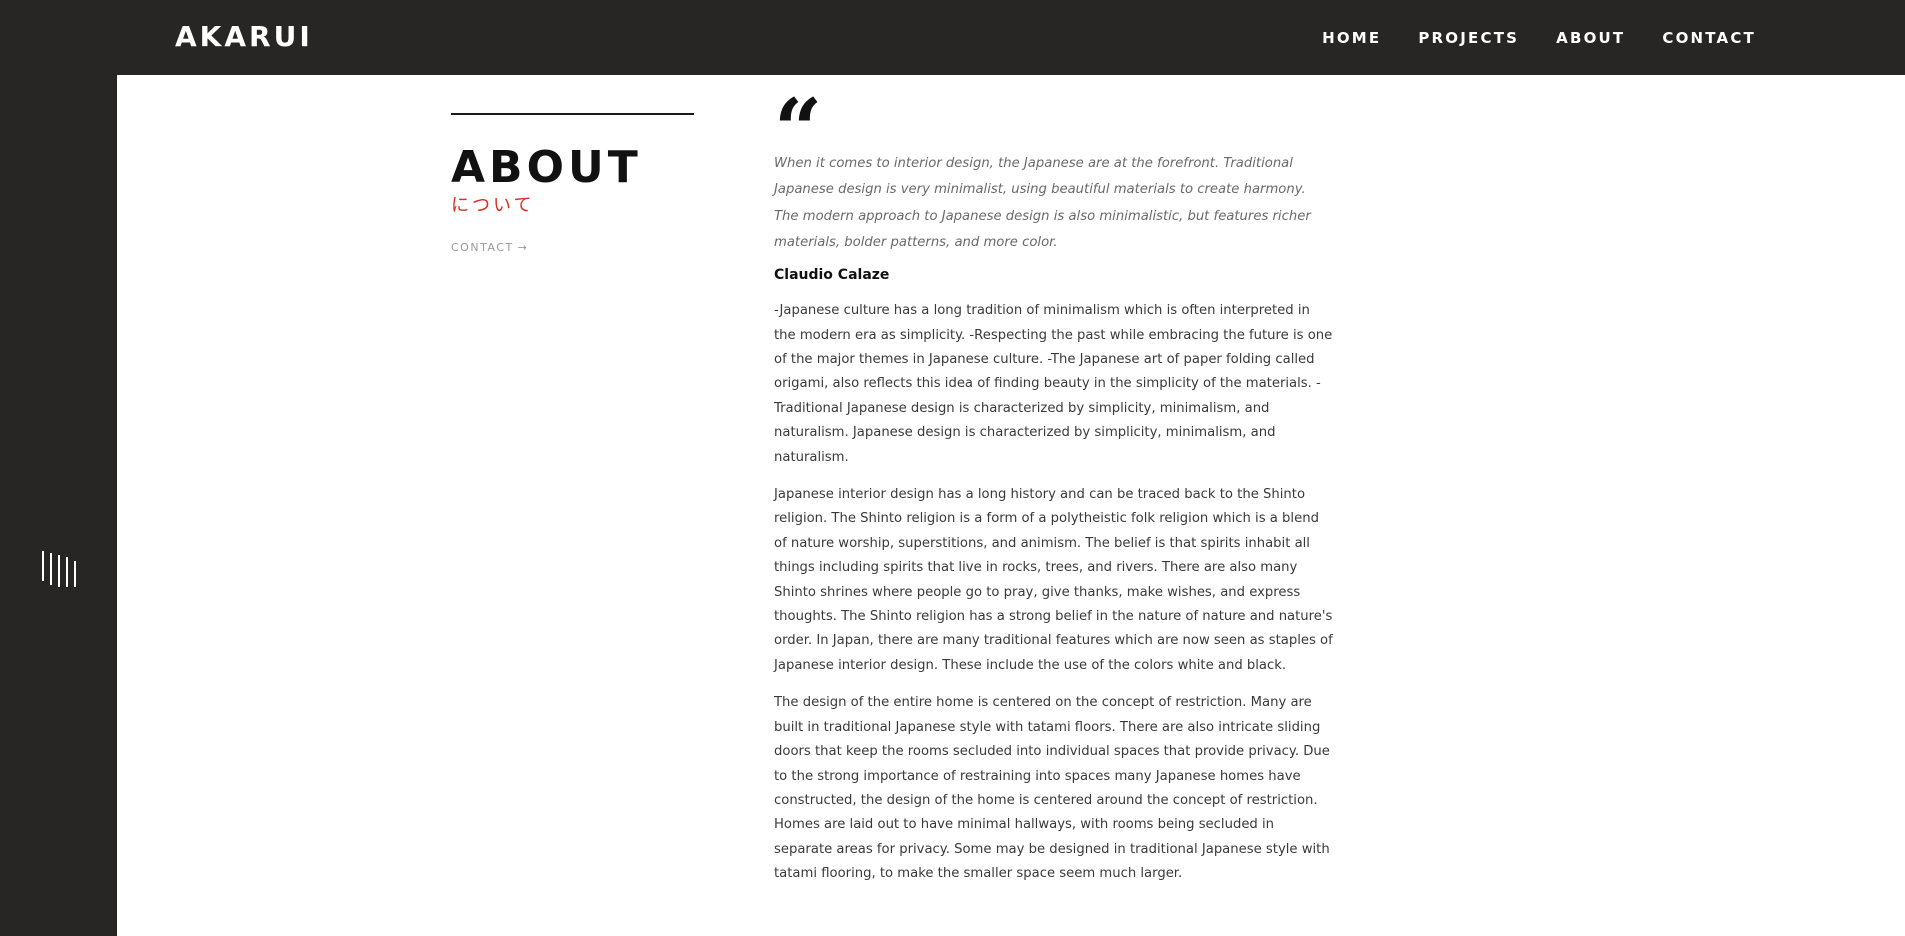 The width and height of the screenshot is (1905, 936). Describe the element at coordinates (1590, 38) in the screenshot. I see `nav-about: ABOUT` at that location.